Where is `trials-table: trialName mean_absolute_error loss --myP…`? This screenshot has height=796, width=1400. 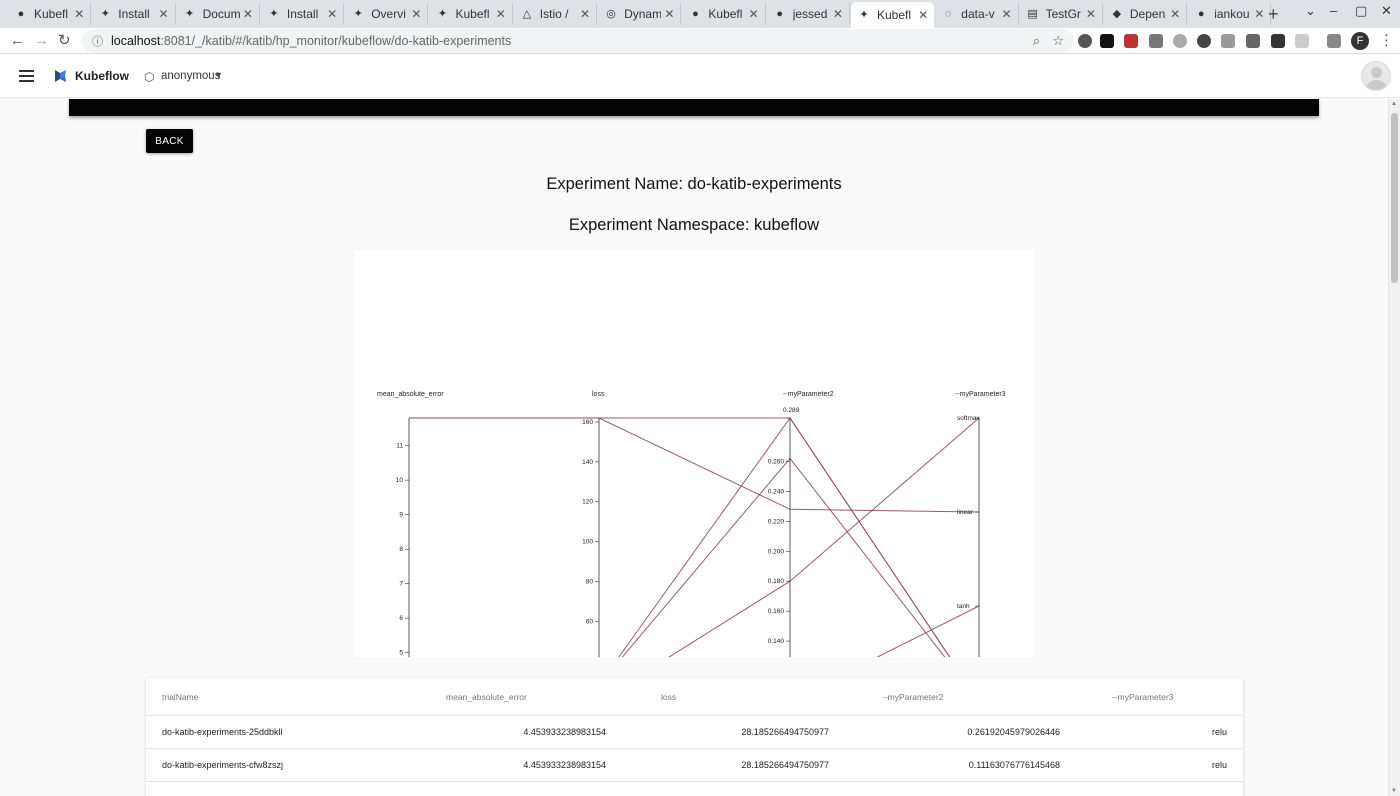 trials-table: trialName mean_absolute_error loss --myP… is located at coordinates (694, 737).